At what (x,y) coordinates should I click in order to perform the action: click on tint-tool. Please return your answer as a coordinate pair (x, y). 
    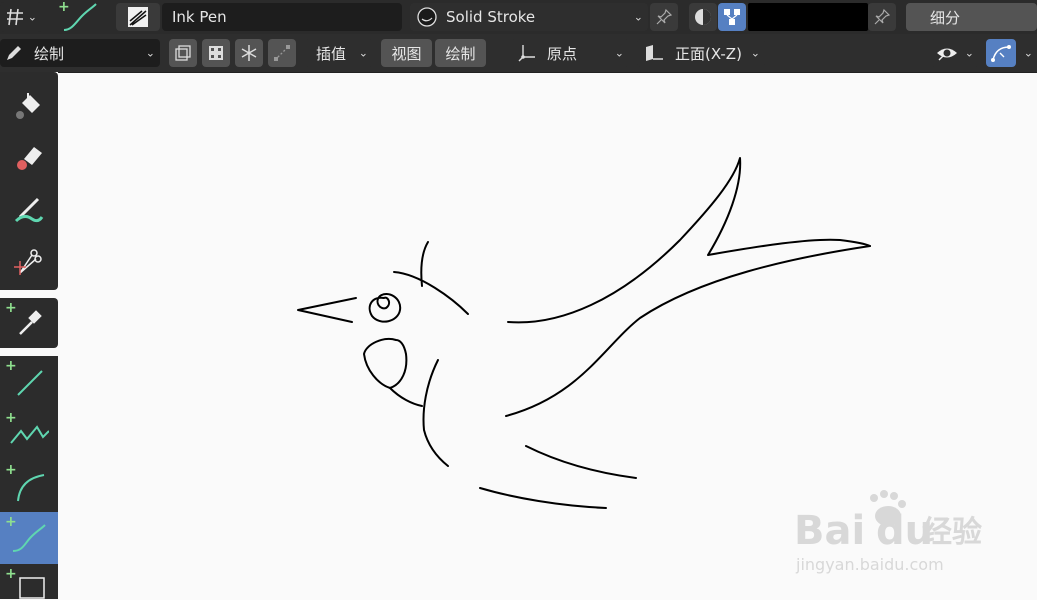
    Looking at the image, I should click on (29, 210).